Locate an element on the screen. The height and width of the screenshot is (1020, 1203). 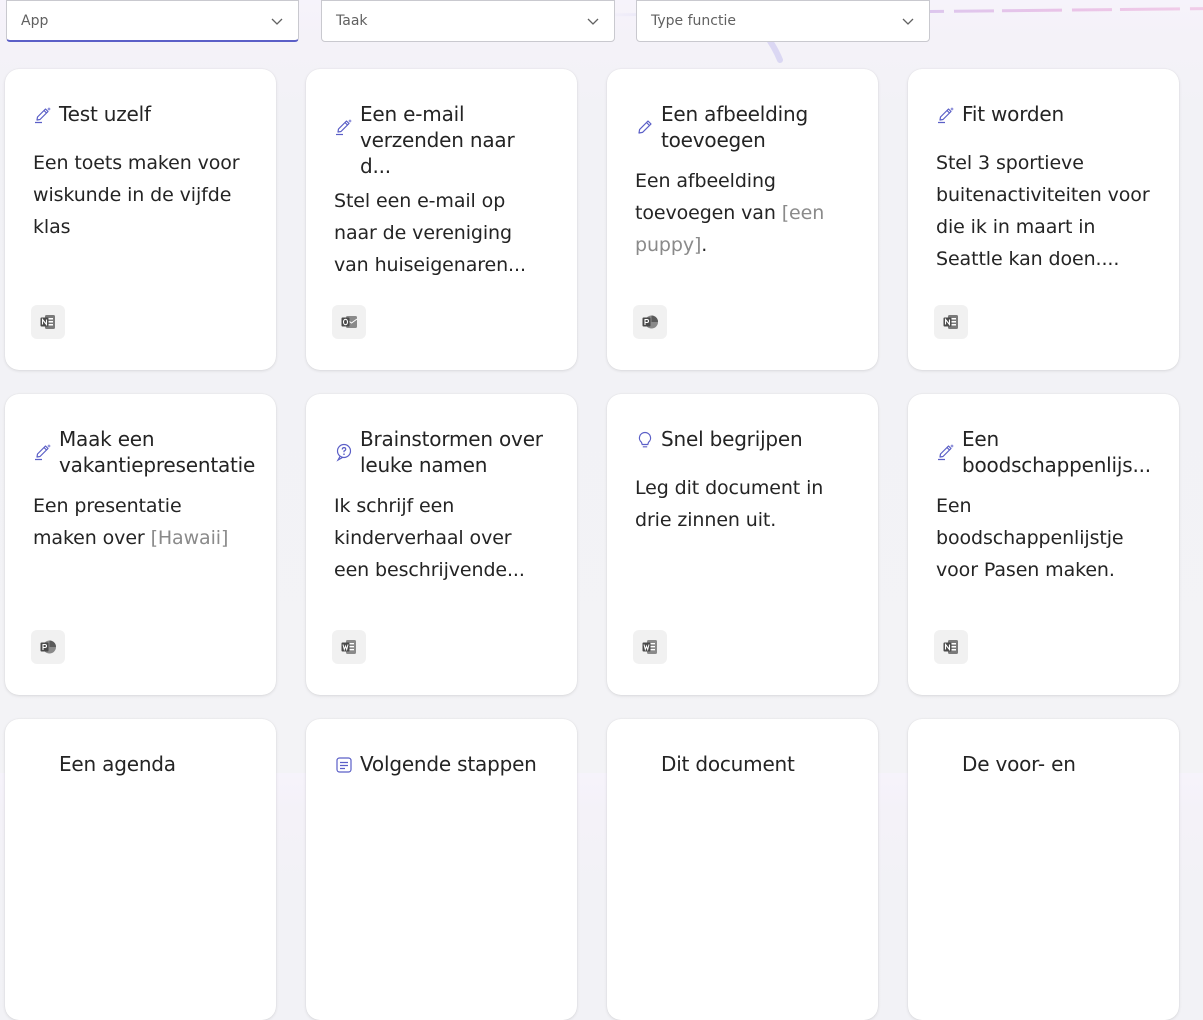
task-filter-label: Taak is located at coordinates (352, 21).